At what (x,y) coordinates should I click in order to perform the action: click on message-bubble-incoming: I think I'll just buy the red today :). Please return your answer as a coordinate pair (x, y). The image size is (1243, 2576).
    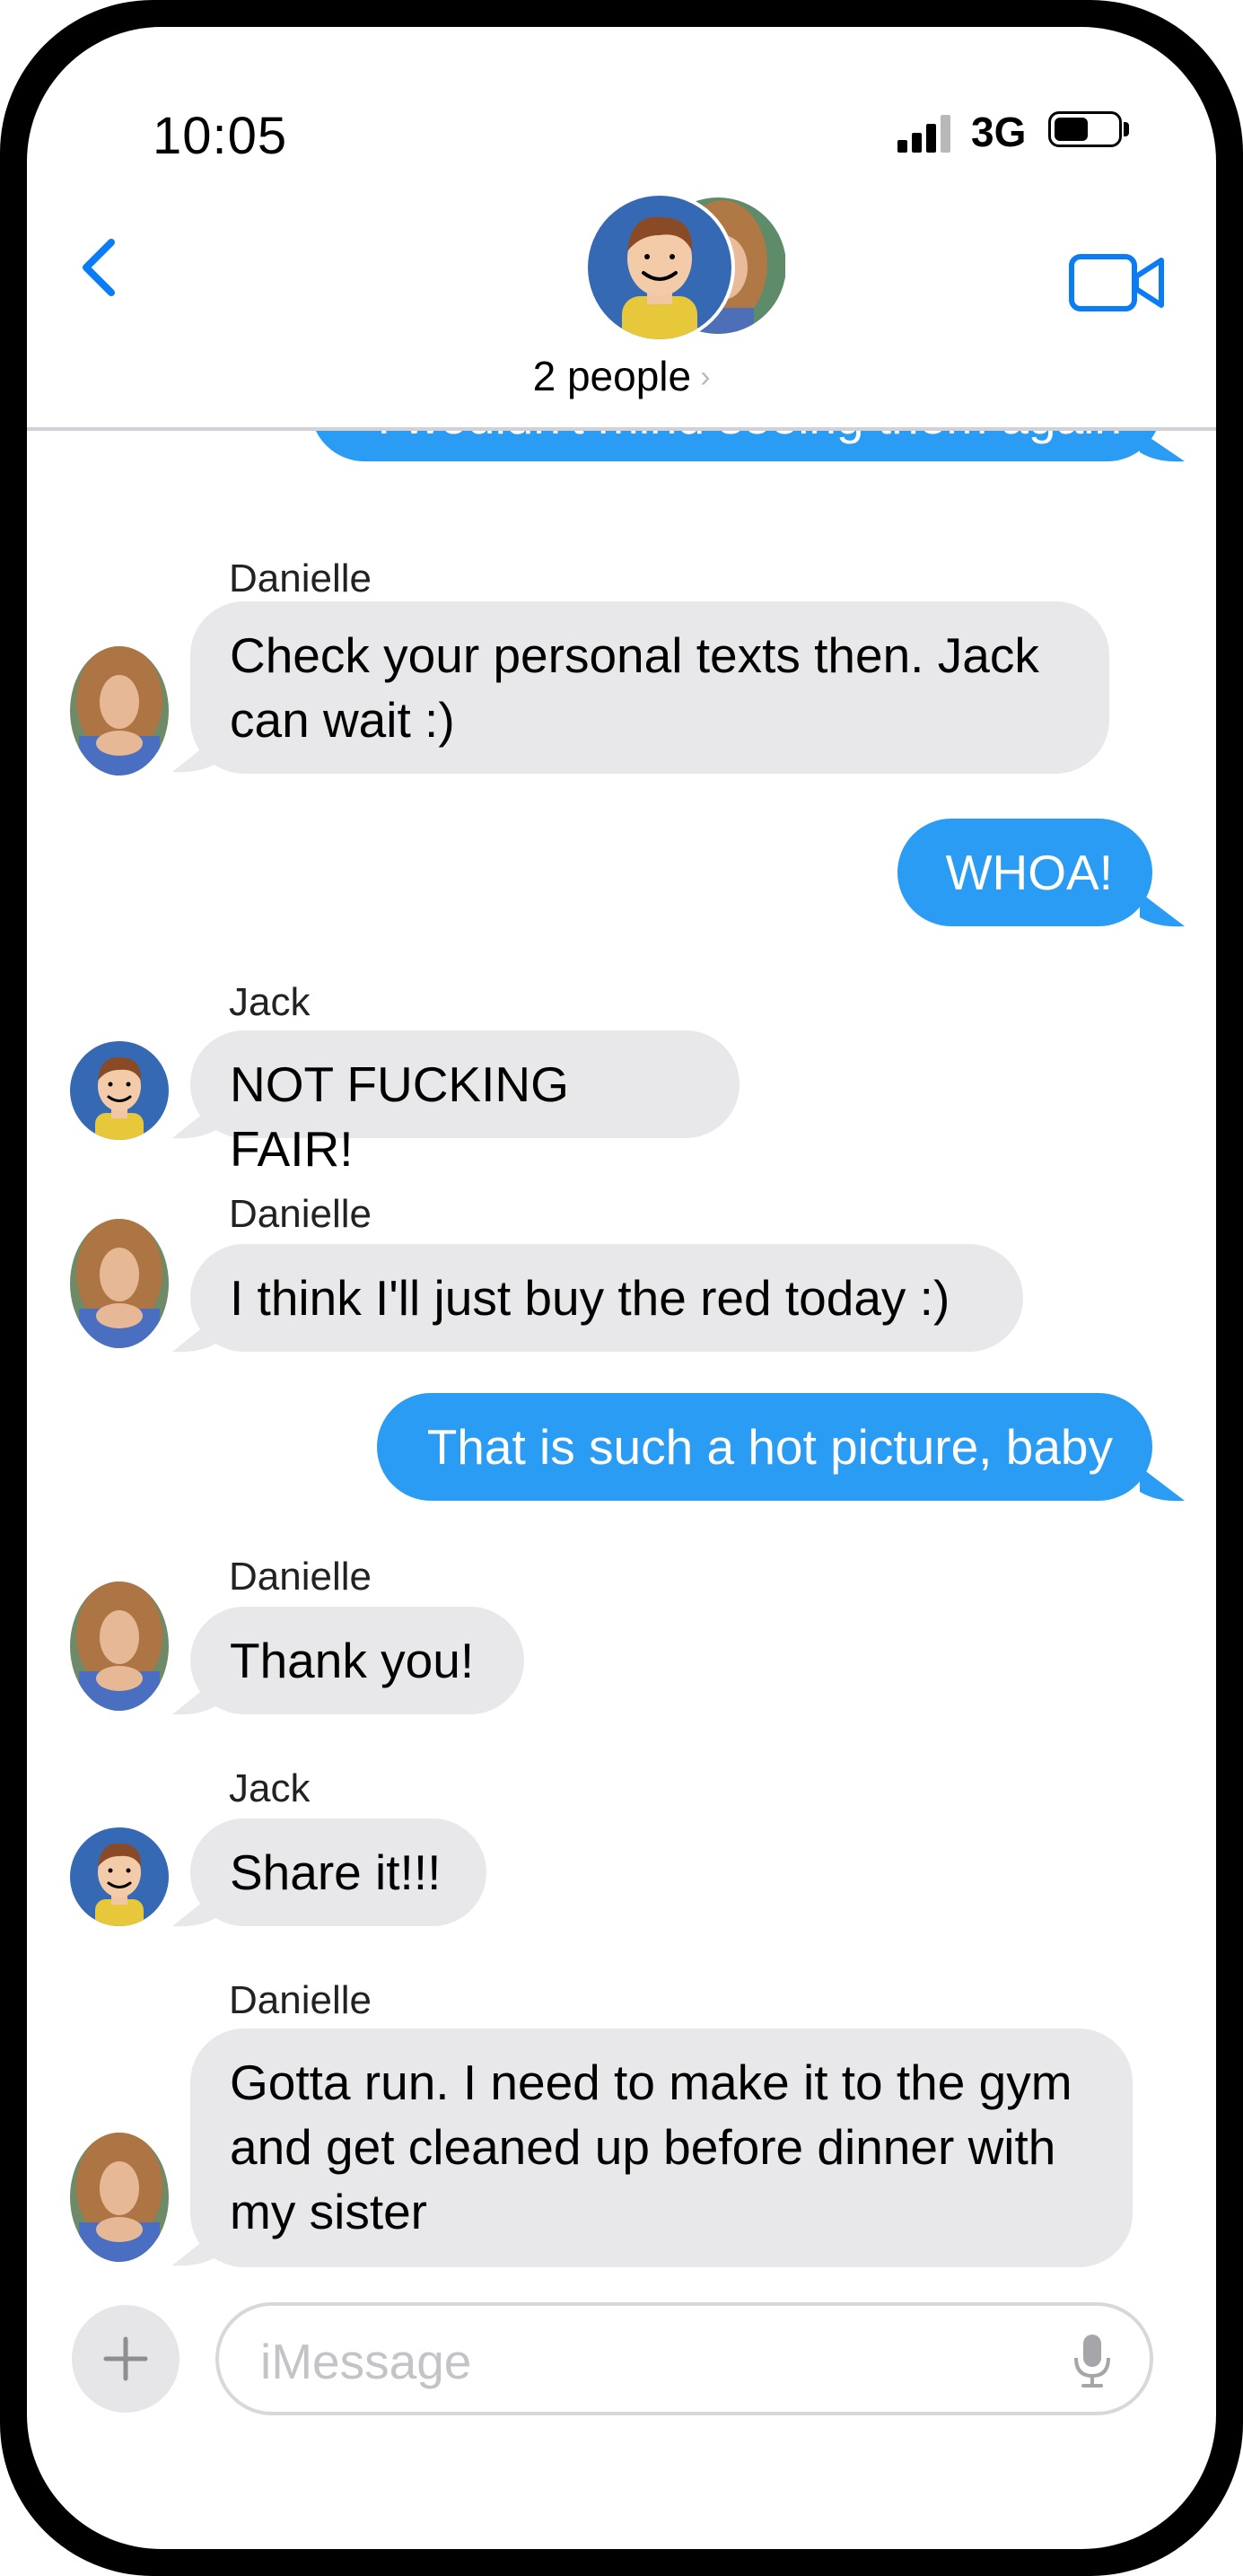
    Looking at the image, I should click on (606, 1298).